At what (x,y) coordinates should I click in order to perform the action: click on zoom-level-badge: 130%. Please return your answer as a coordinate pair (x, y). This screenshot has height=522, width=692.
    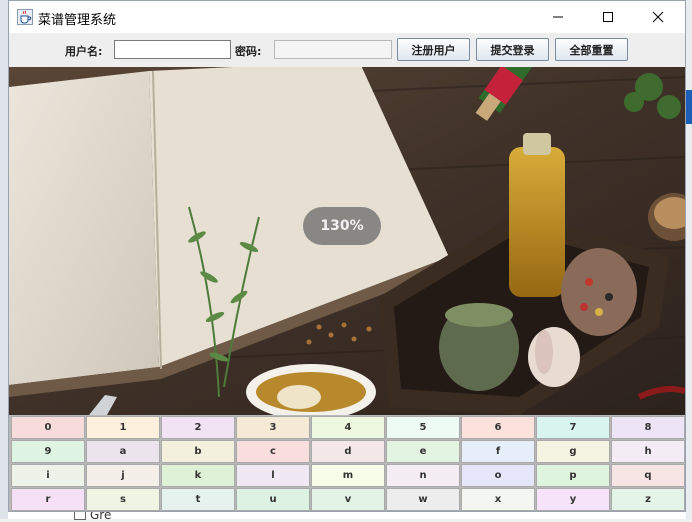
    Looking at the image, I should click on (342, 226).